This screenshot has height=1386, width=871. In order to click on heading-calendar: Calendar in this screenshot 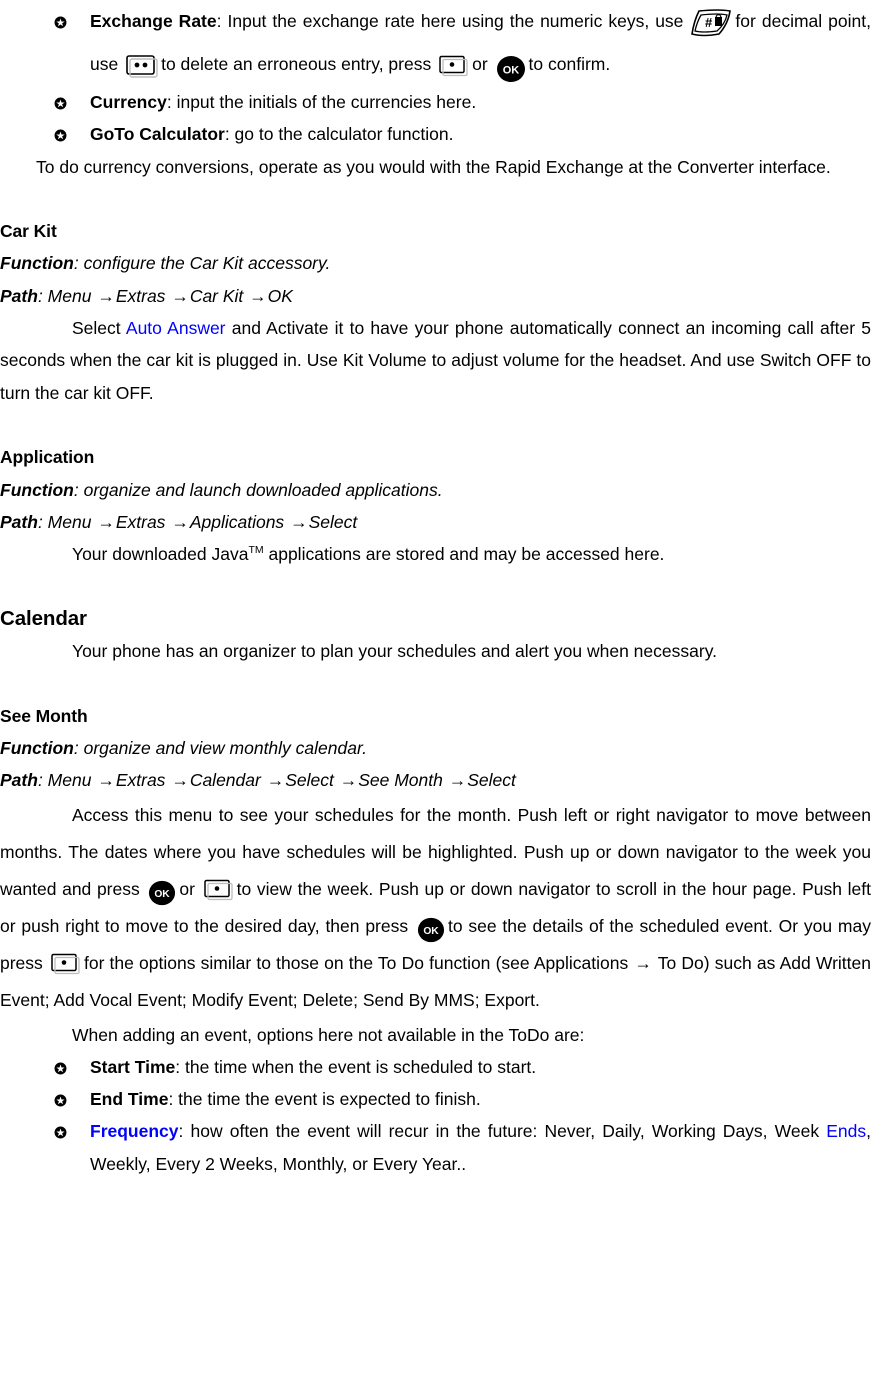, I will do `click(43, 618)`.